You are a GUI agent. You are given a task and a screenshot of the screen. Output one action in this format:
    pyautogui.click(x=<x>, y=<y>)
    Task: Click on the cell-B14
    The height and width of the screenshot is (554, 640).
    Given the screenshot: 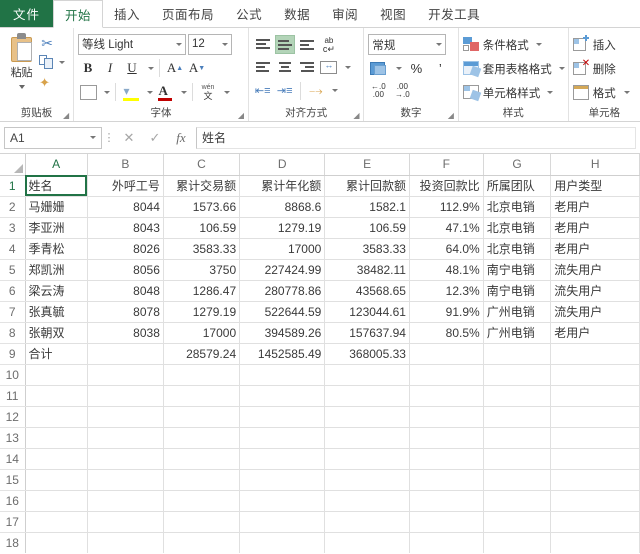 What is the action you would take?
    pyautogui.click(x=125, y=459)
    